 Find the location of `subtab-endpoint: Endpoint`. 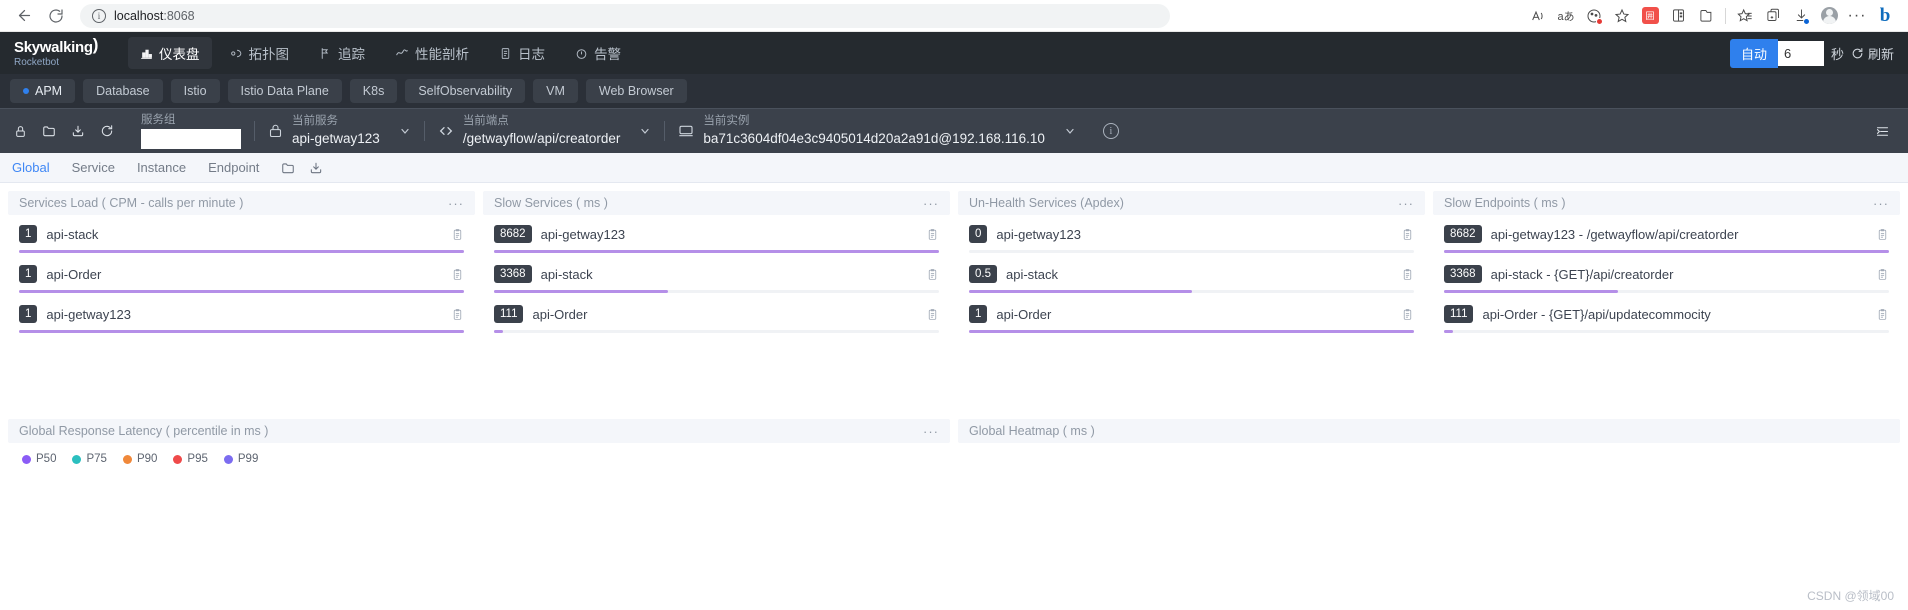

subtab-endpoint: Endpoint is located at coordinates (233, 167).